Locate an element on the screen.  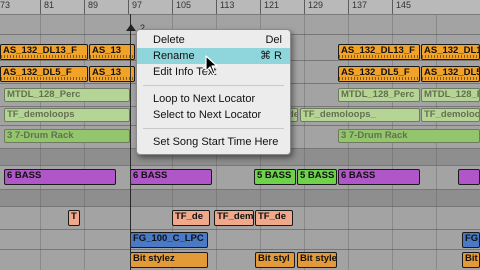
mouse-pointer-icon is located at coordinates (211, 65).